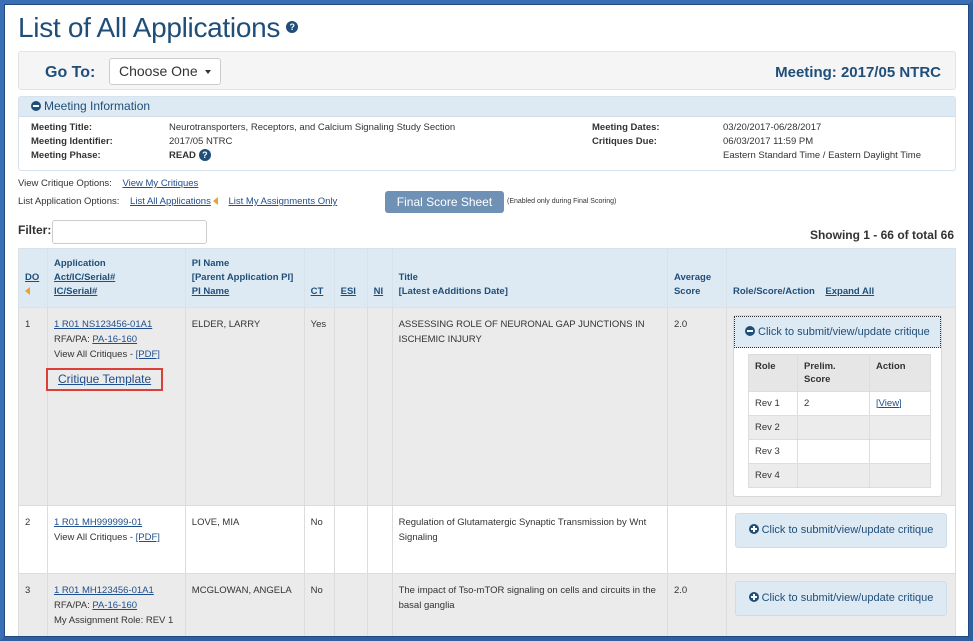 This screenshot has height=641, width=973. What do you see at coordinates (158, 71) in the screenshot?
I see `goto-select-value: Choose One` at bounding box center [158, 71].